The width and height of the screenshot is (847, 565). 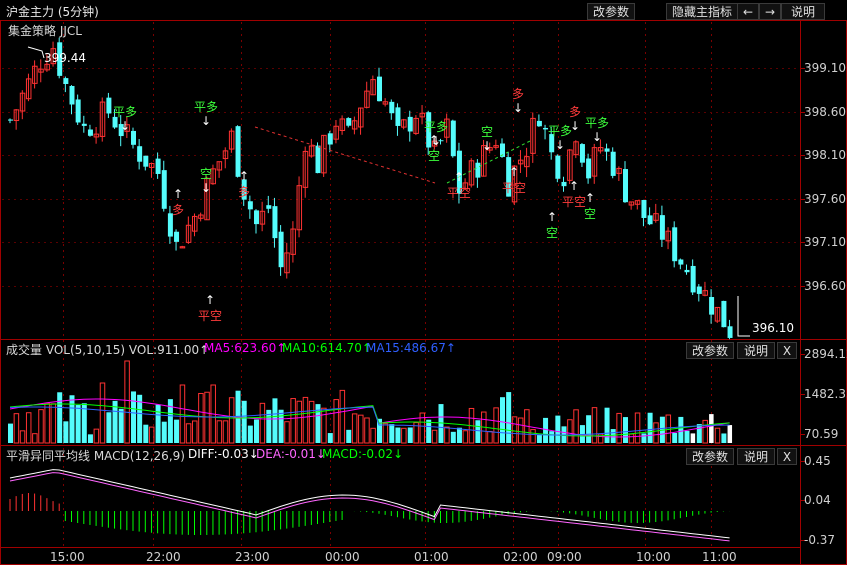 What do you see at coordinates (710, 350) in the screenshot?
I see `volume-edit-params-button: 改参数` at bounding box center [710, 350].